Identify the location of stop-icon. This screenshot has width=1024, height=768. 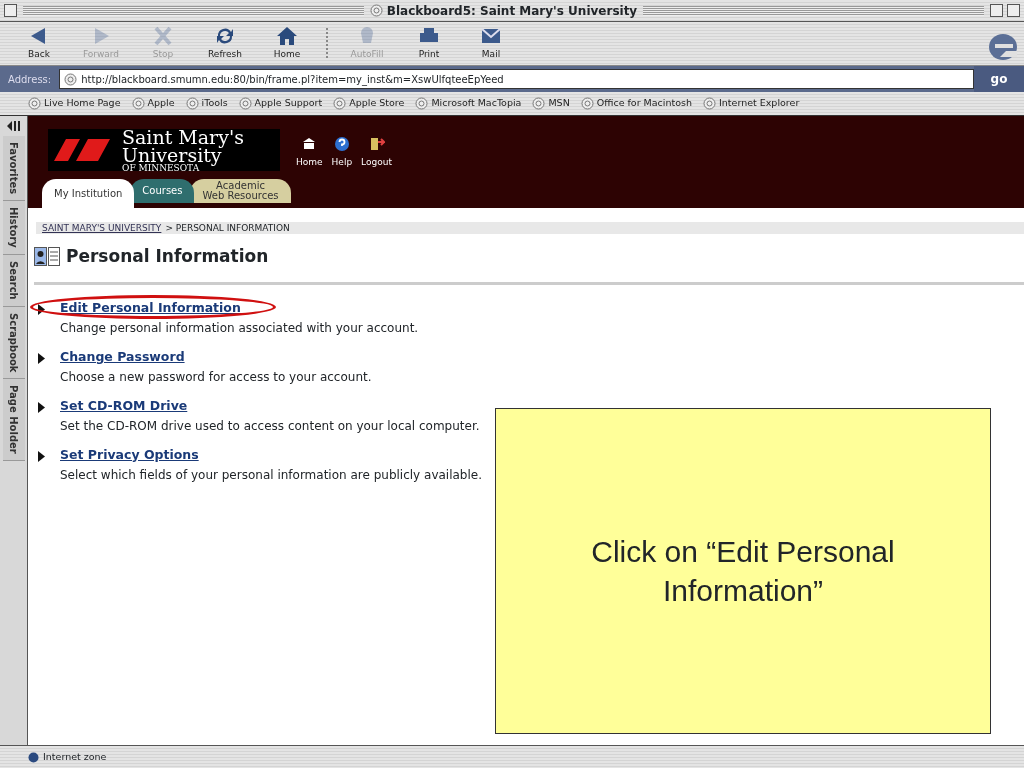
(163, 36).